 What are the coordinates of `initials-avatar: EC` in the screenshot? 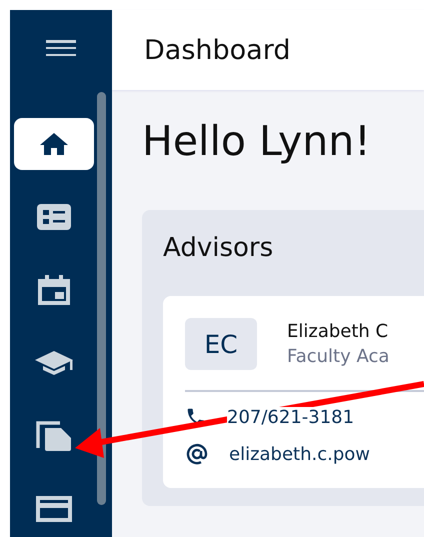 It's located at (221, 344).